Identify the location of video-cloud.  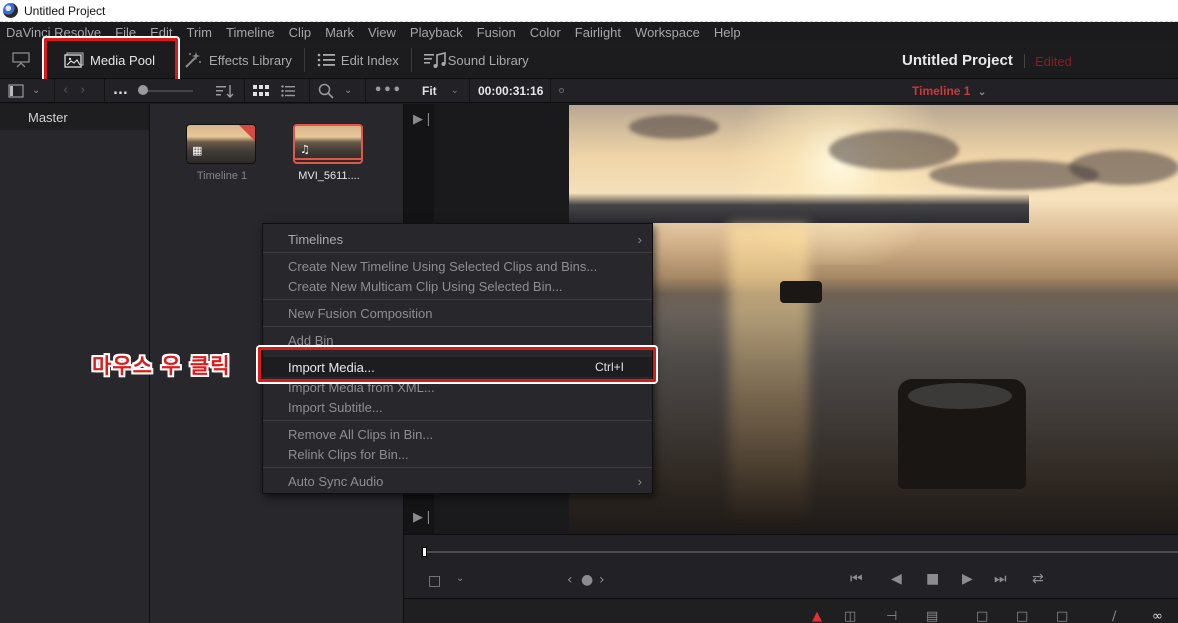
(674, 127).